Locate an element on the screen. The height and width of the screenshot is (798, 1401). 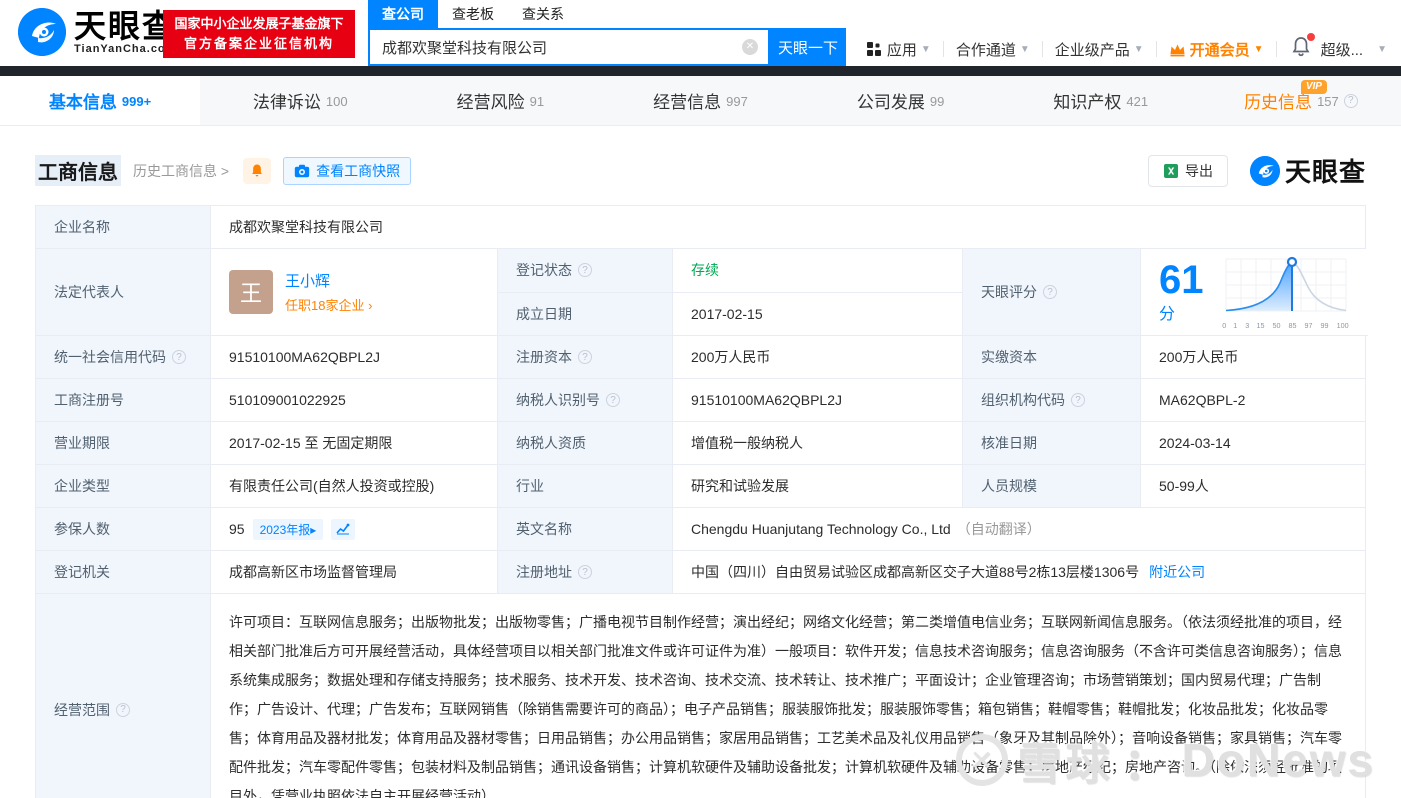
nav-super-vip: 超级... ▼ is located at coordinates (1354, 49).